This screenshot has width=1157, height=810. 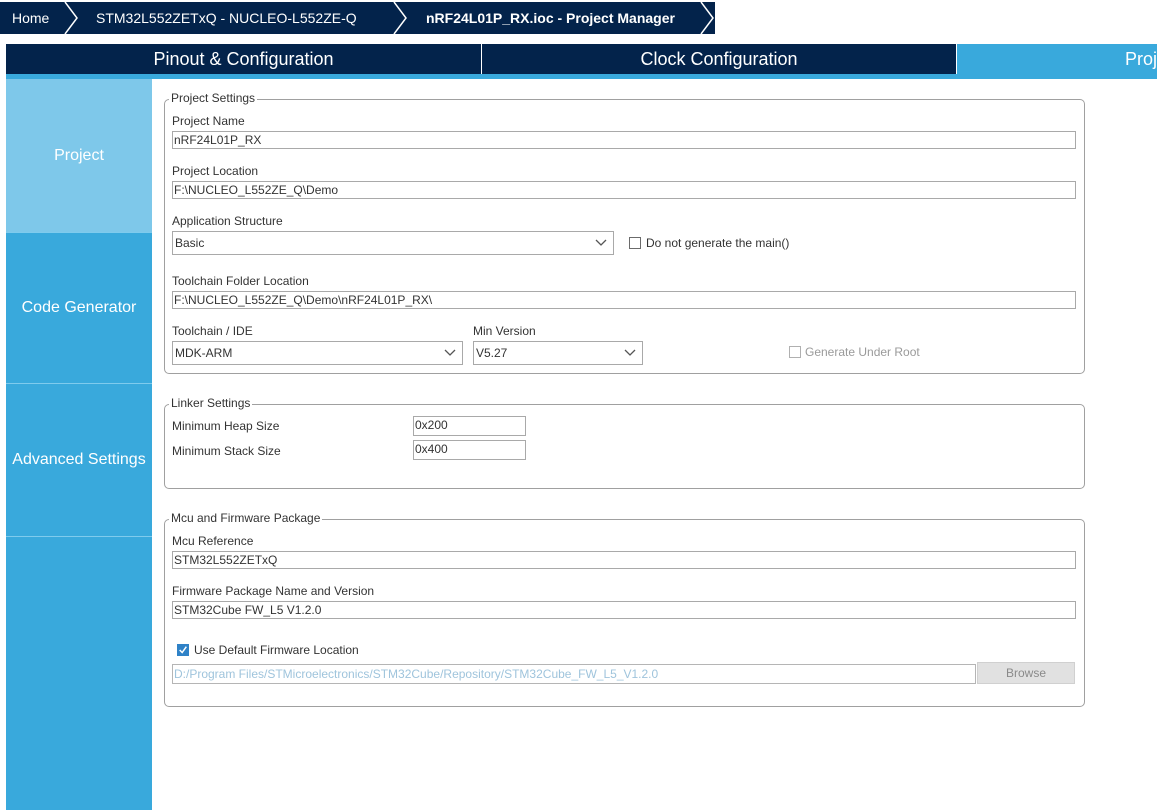 What do you see at coordinates (212, 331) in the screenshot?
I see `toolchain-ide-label: Toolchain / IDE` at bounding box center [212, 331].